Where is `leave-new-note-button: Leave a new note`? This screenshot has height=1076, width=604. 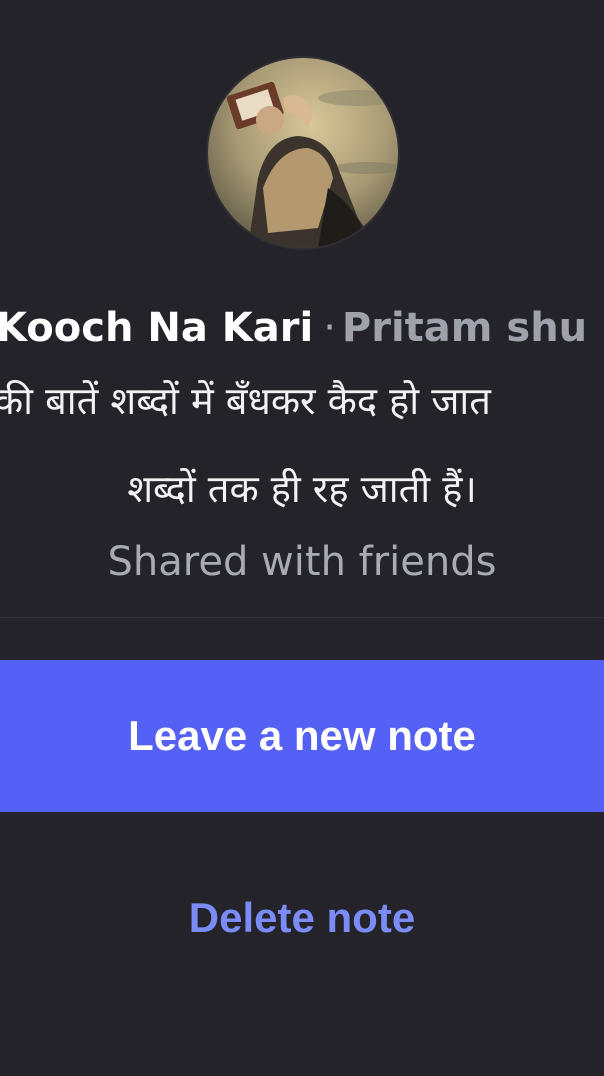
leave-new-note-button: Leave a new note is located at coordinates (302, 736).